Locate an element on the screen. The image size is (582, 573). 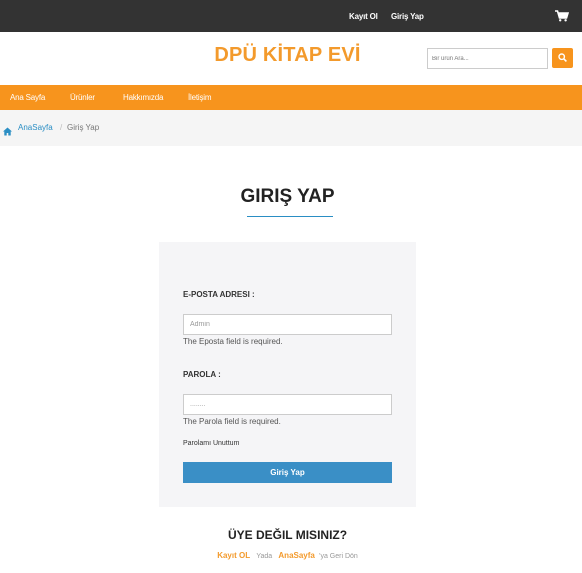
nav-item-home: Ana Sayfa is located at coordinates (27, 97).